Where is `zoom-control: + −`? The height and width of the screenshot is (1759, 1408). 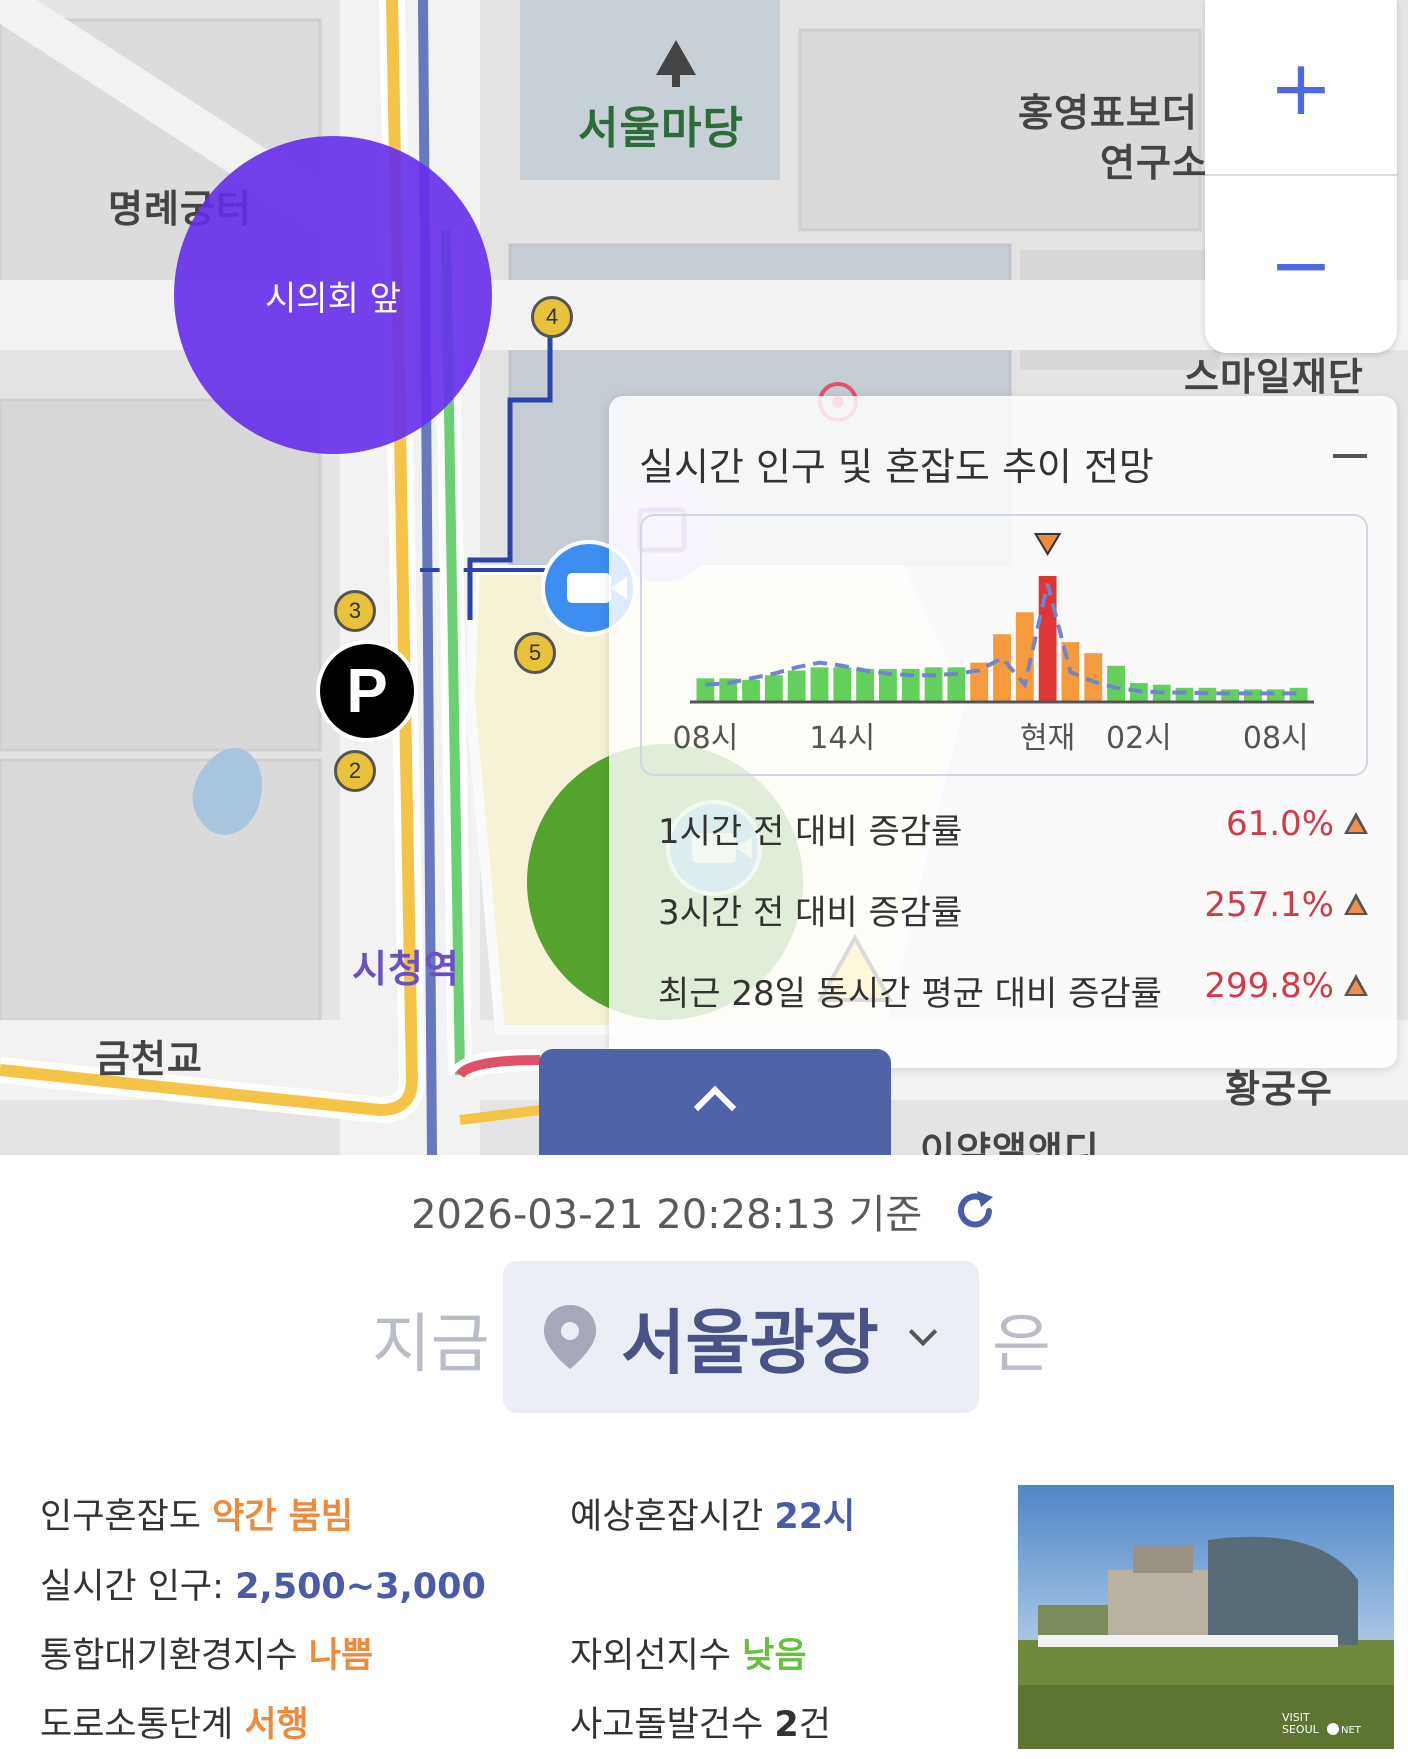 zoom-control: + − is located at coordinates (1301, 176).